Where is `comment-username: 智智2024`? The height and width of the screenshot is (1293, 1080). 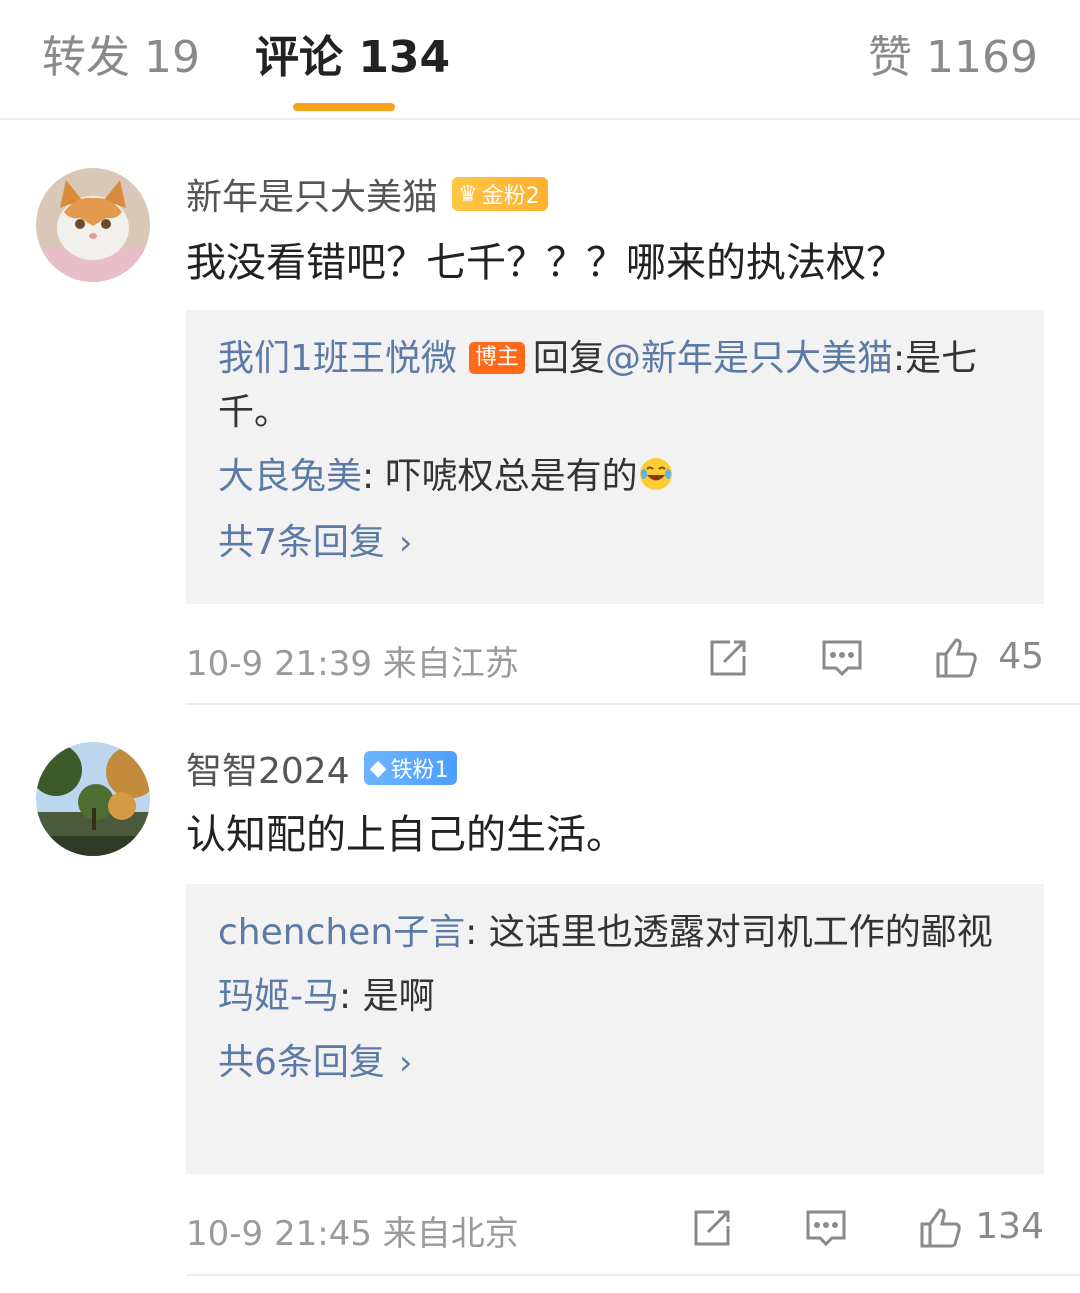 comment-username: 智智2024 is located at coordinates (268, 768).